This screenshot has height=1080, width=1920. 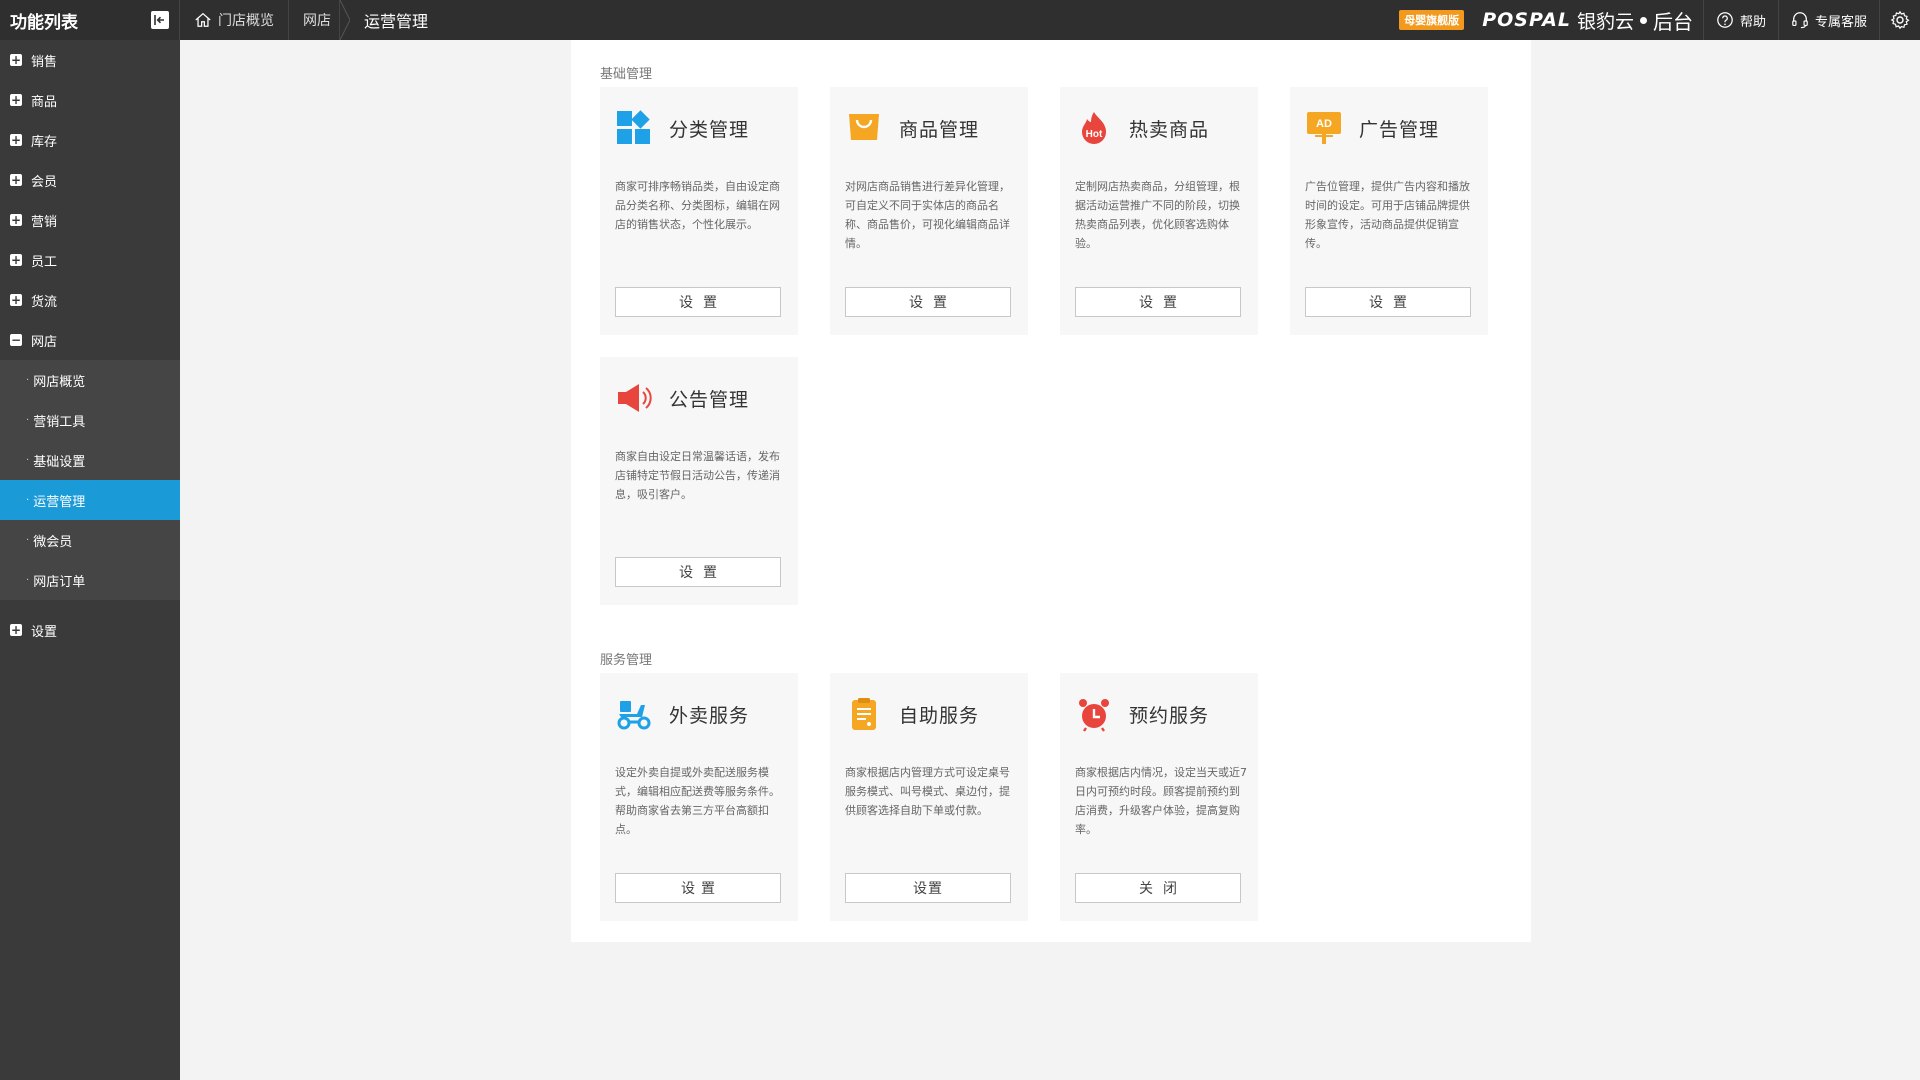 I want to click on card-title: 广告管理, so click(x=1399, y=129).